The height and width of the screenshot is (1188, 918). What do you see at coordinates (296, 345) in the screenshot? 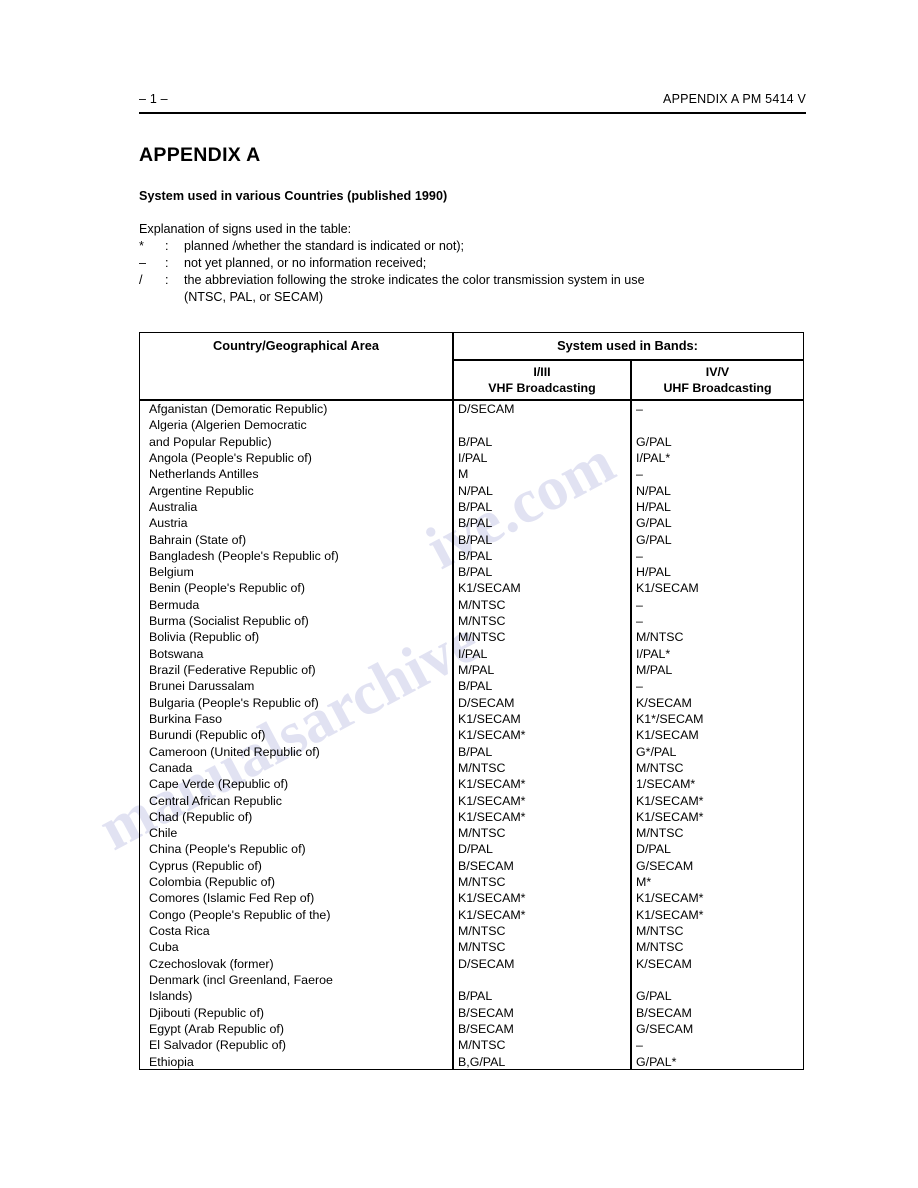
I see `column-header-country: Country/Geographical Area` at bounding box center [296, 345].